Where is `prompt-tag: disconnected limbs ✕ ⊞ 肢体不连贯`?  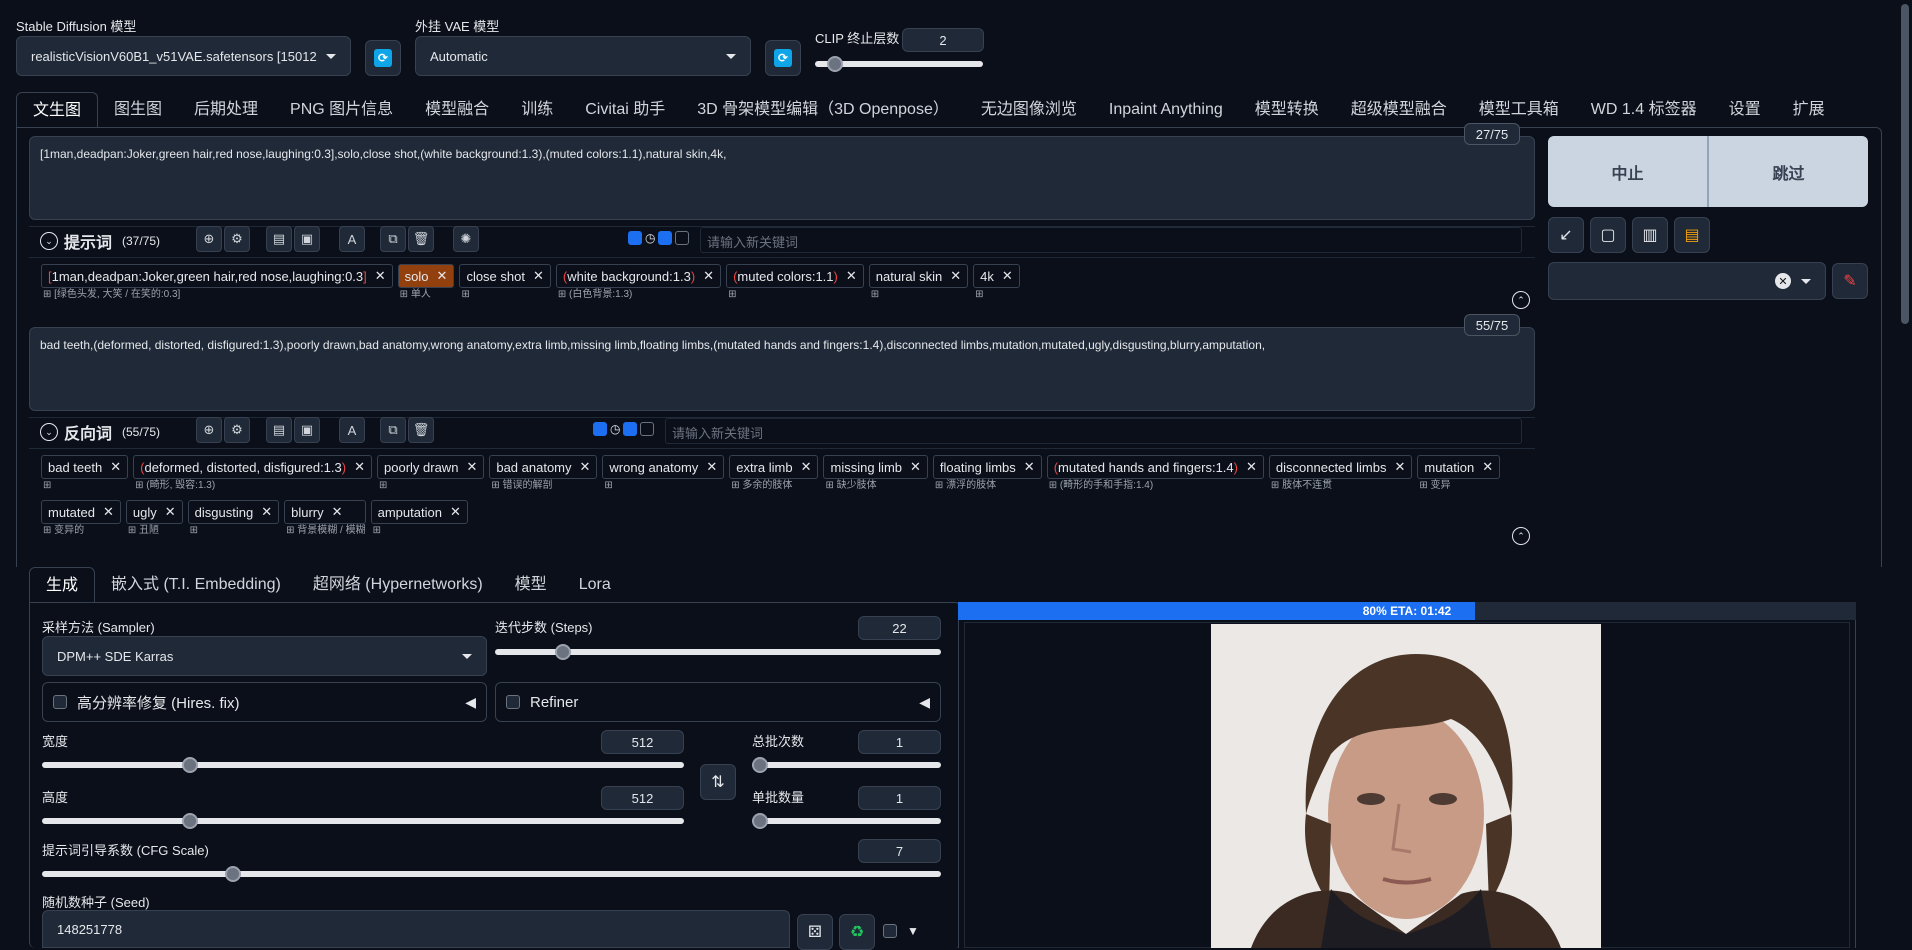 prompt-tag: disconnected limbs ✕ ⊞ 肢体不连贯 is located at coordinates (1340, 474).